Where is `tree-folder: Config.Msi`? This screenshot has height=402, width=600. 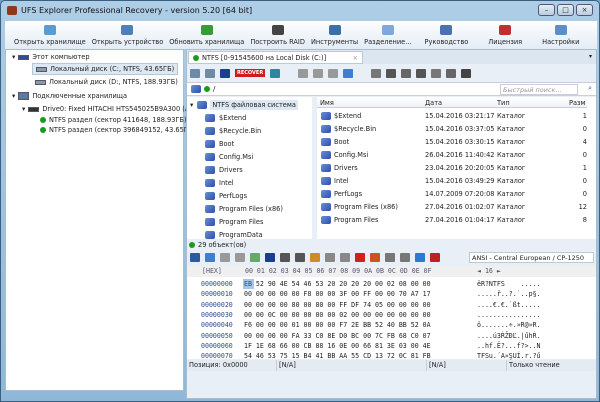
tree-folder: Config.Msi is located at coordinates (258, 156).